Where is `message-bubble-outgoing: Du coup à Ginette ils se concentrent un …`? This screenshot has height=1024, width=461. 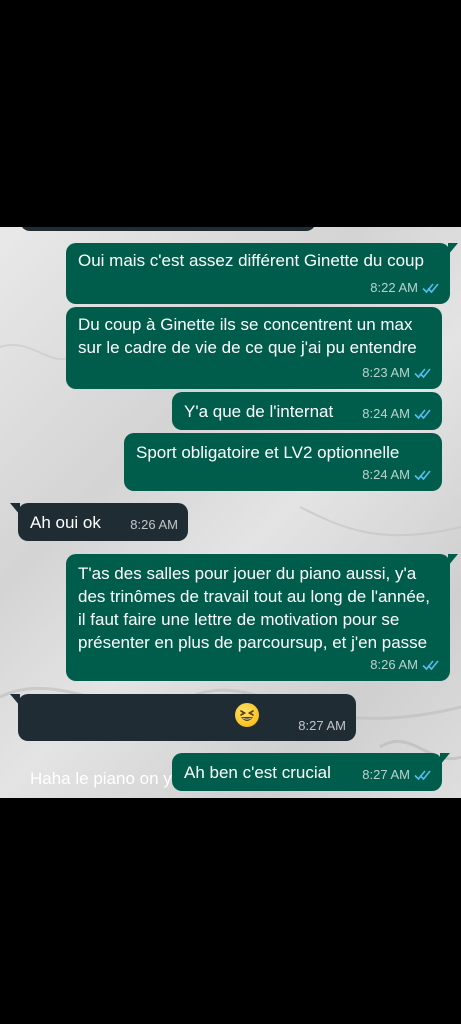 message-bubble-outgoing: Du coup à Ginette ils se concentrent un … is located at coordinates (254, 348).